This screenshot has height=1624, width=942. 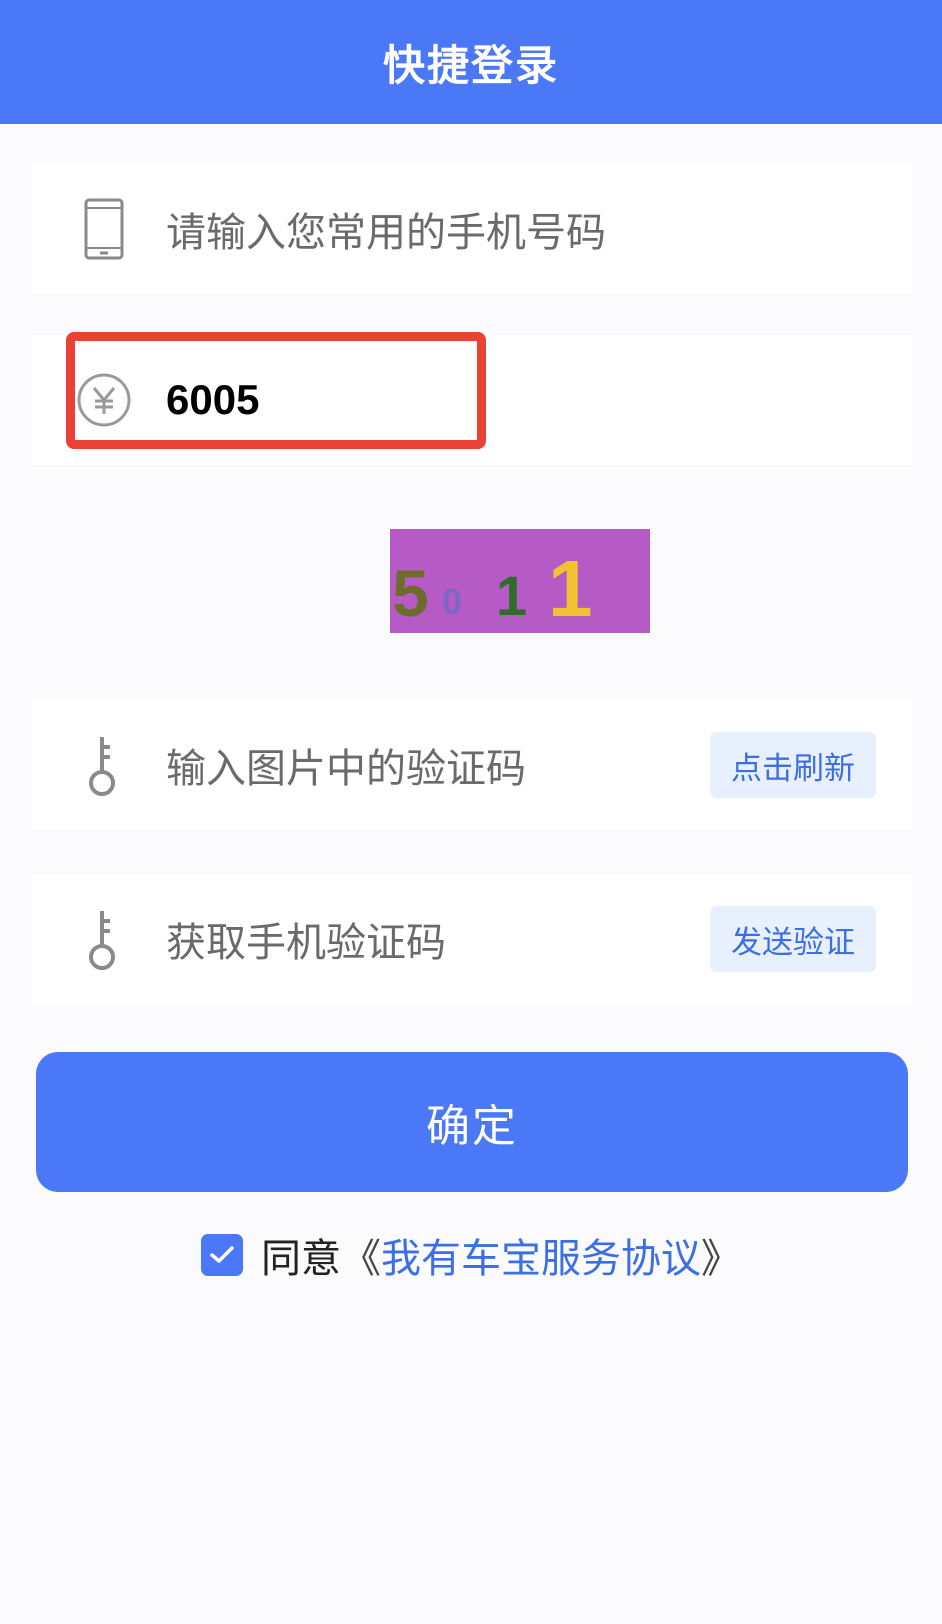 I want to click on image-code-row: 输入图片中的验证码 点击刷新, so click(x=472, y=765).